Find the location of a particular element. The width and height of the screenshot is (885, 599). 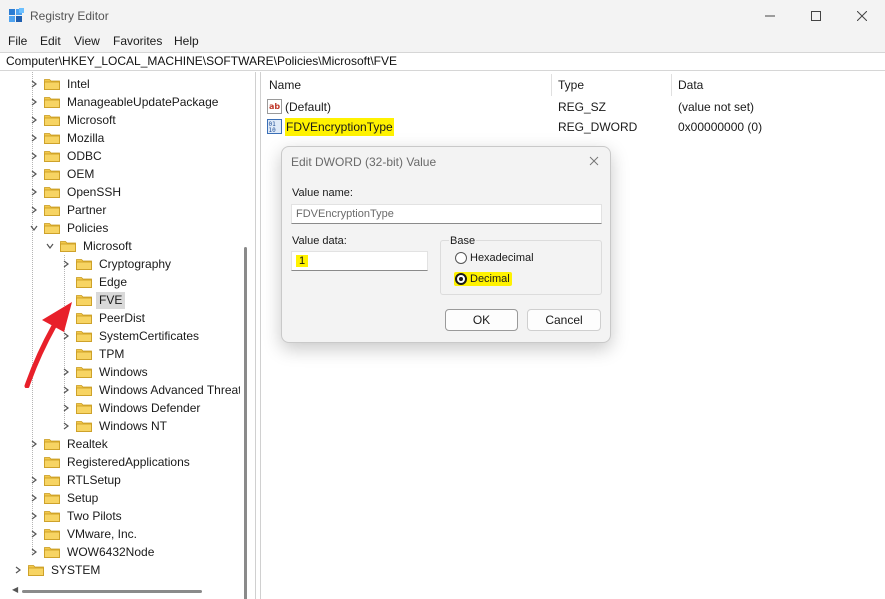

binary-value-icon: 01 10 is located at coordinates (274, 126).